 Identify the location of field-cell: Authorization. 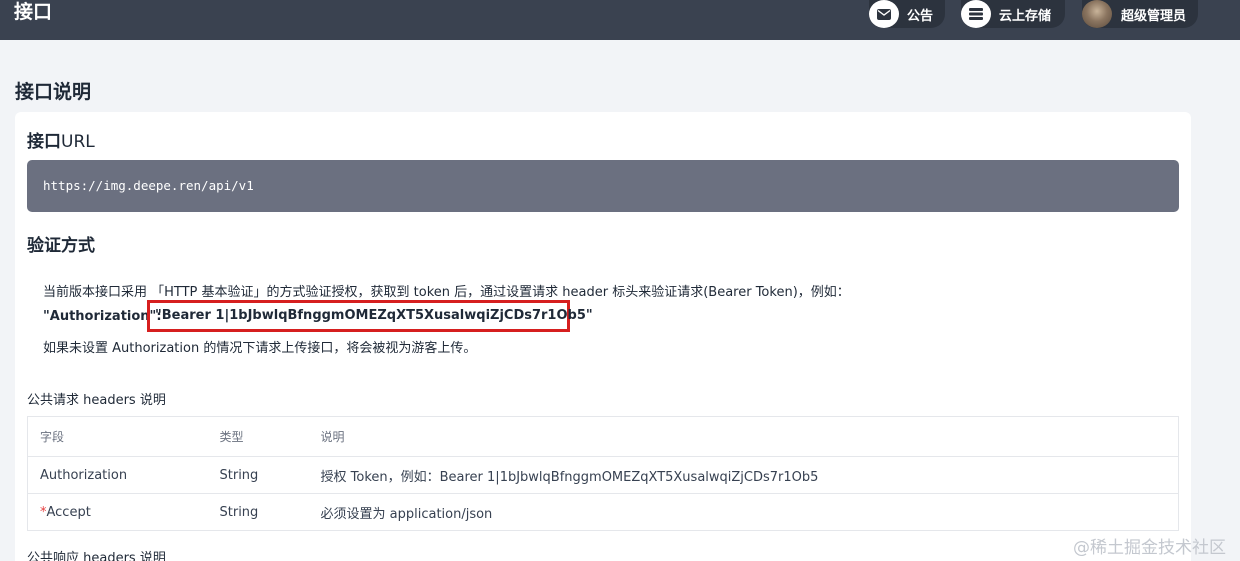
(117, 475).